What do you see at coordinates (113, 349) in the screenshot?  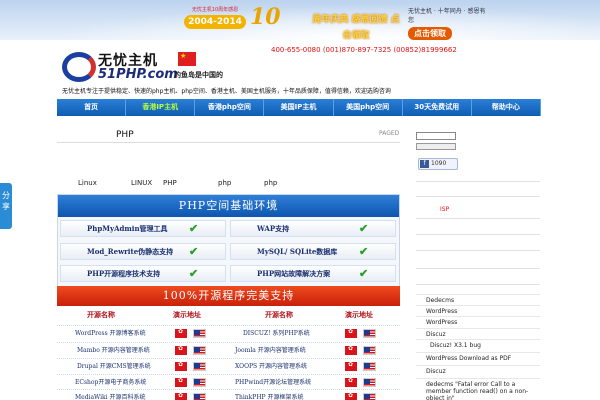 I see `opensource-name: Mambo 开源内容管理系统` at bounding box center [113, 349].